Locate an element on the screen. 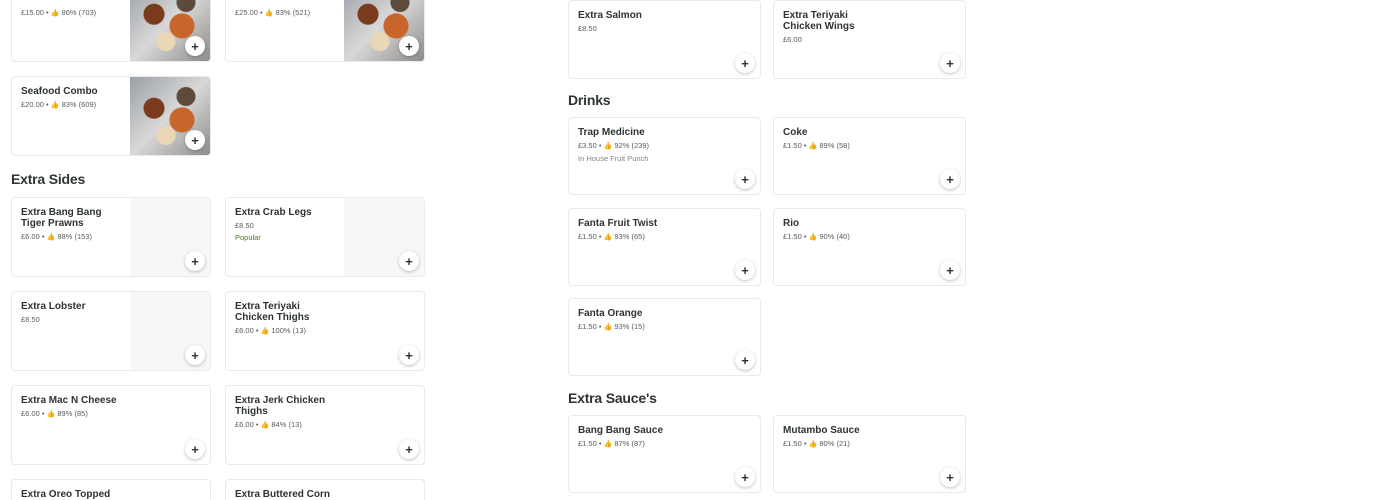  menu-item-card: Extra Buttered Corn is located at coordinates (325, 489).